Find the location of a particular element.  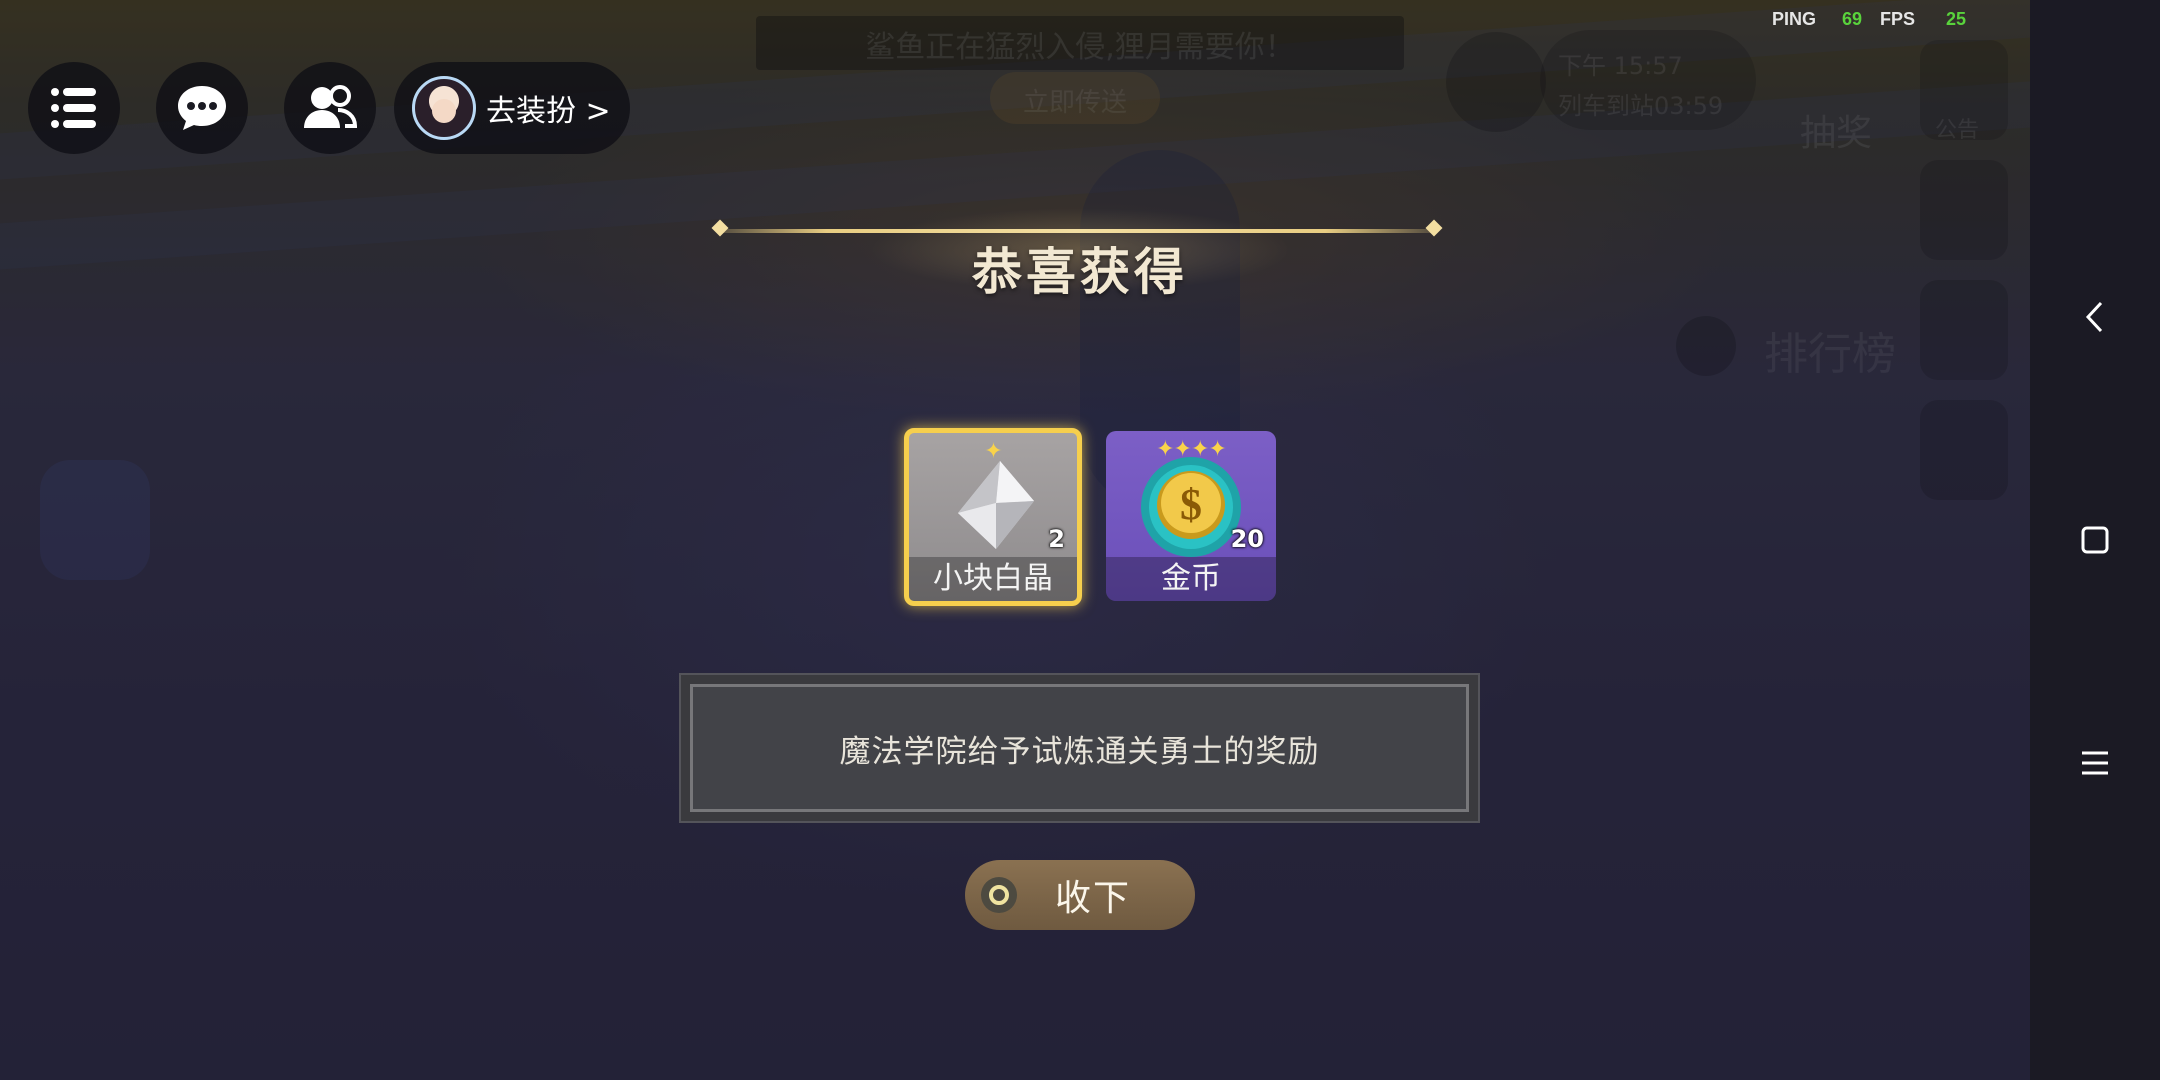

friends-icon is located at coordinates (331, 106).